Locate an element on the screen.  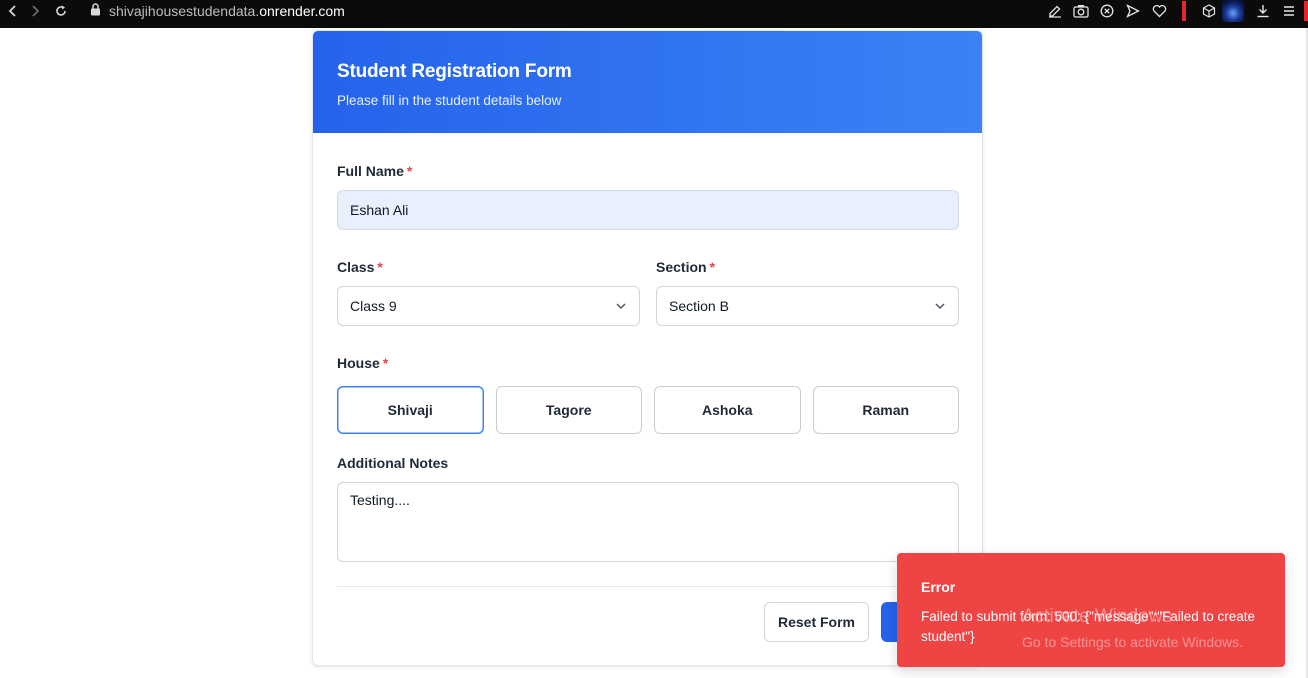
url-text: shivajihousestudendata.onrender.com is located at coordinates (227, 11).